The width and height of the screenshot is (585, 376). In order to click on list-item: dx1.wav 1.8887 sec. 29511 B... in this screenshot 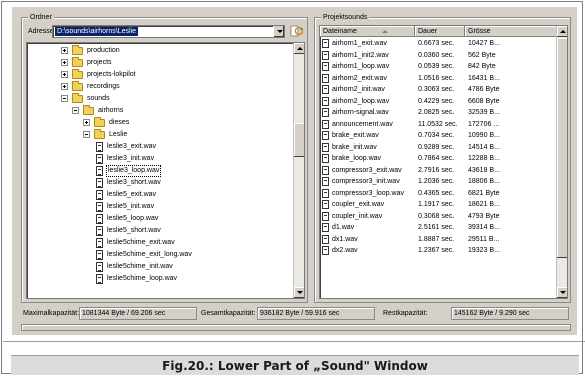, I will do `click(439, 239)`.